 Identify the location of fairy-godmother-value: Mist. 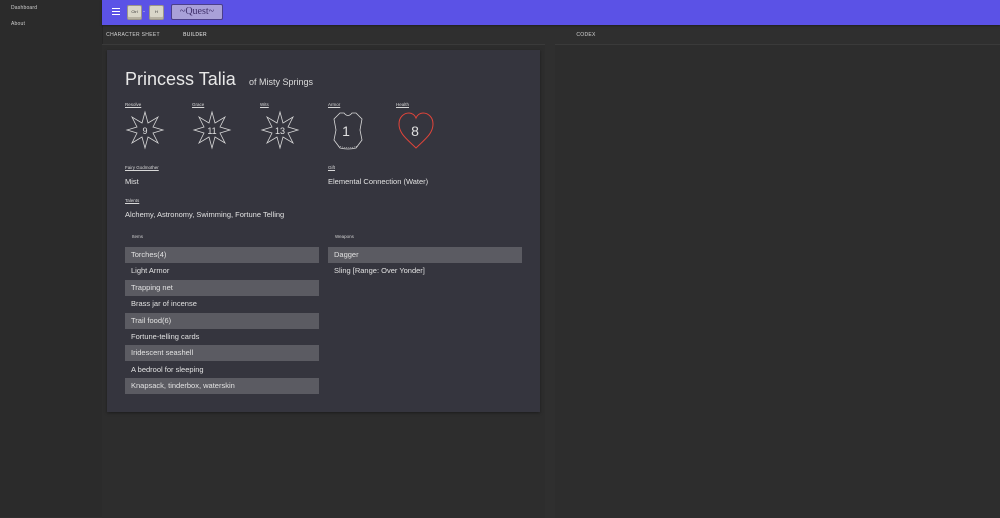
(132, 181).